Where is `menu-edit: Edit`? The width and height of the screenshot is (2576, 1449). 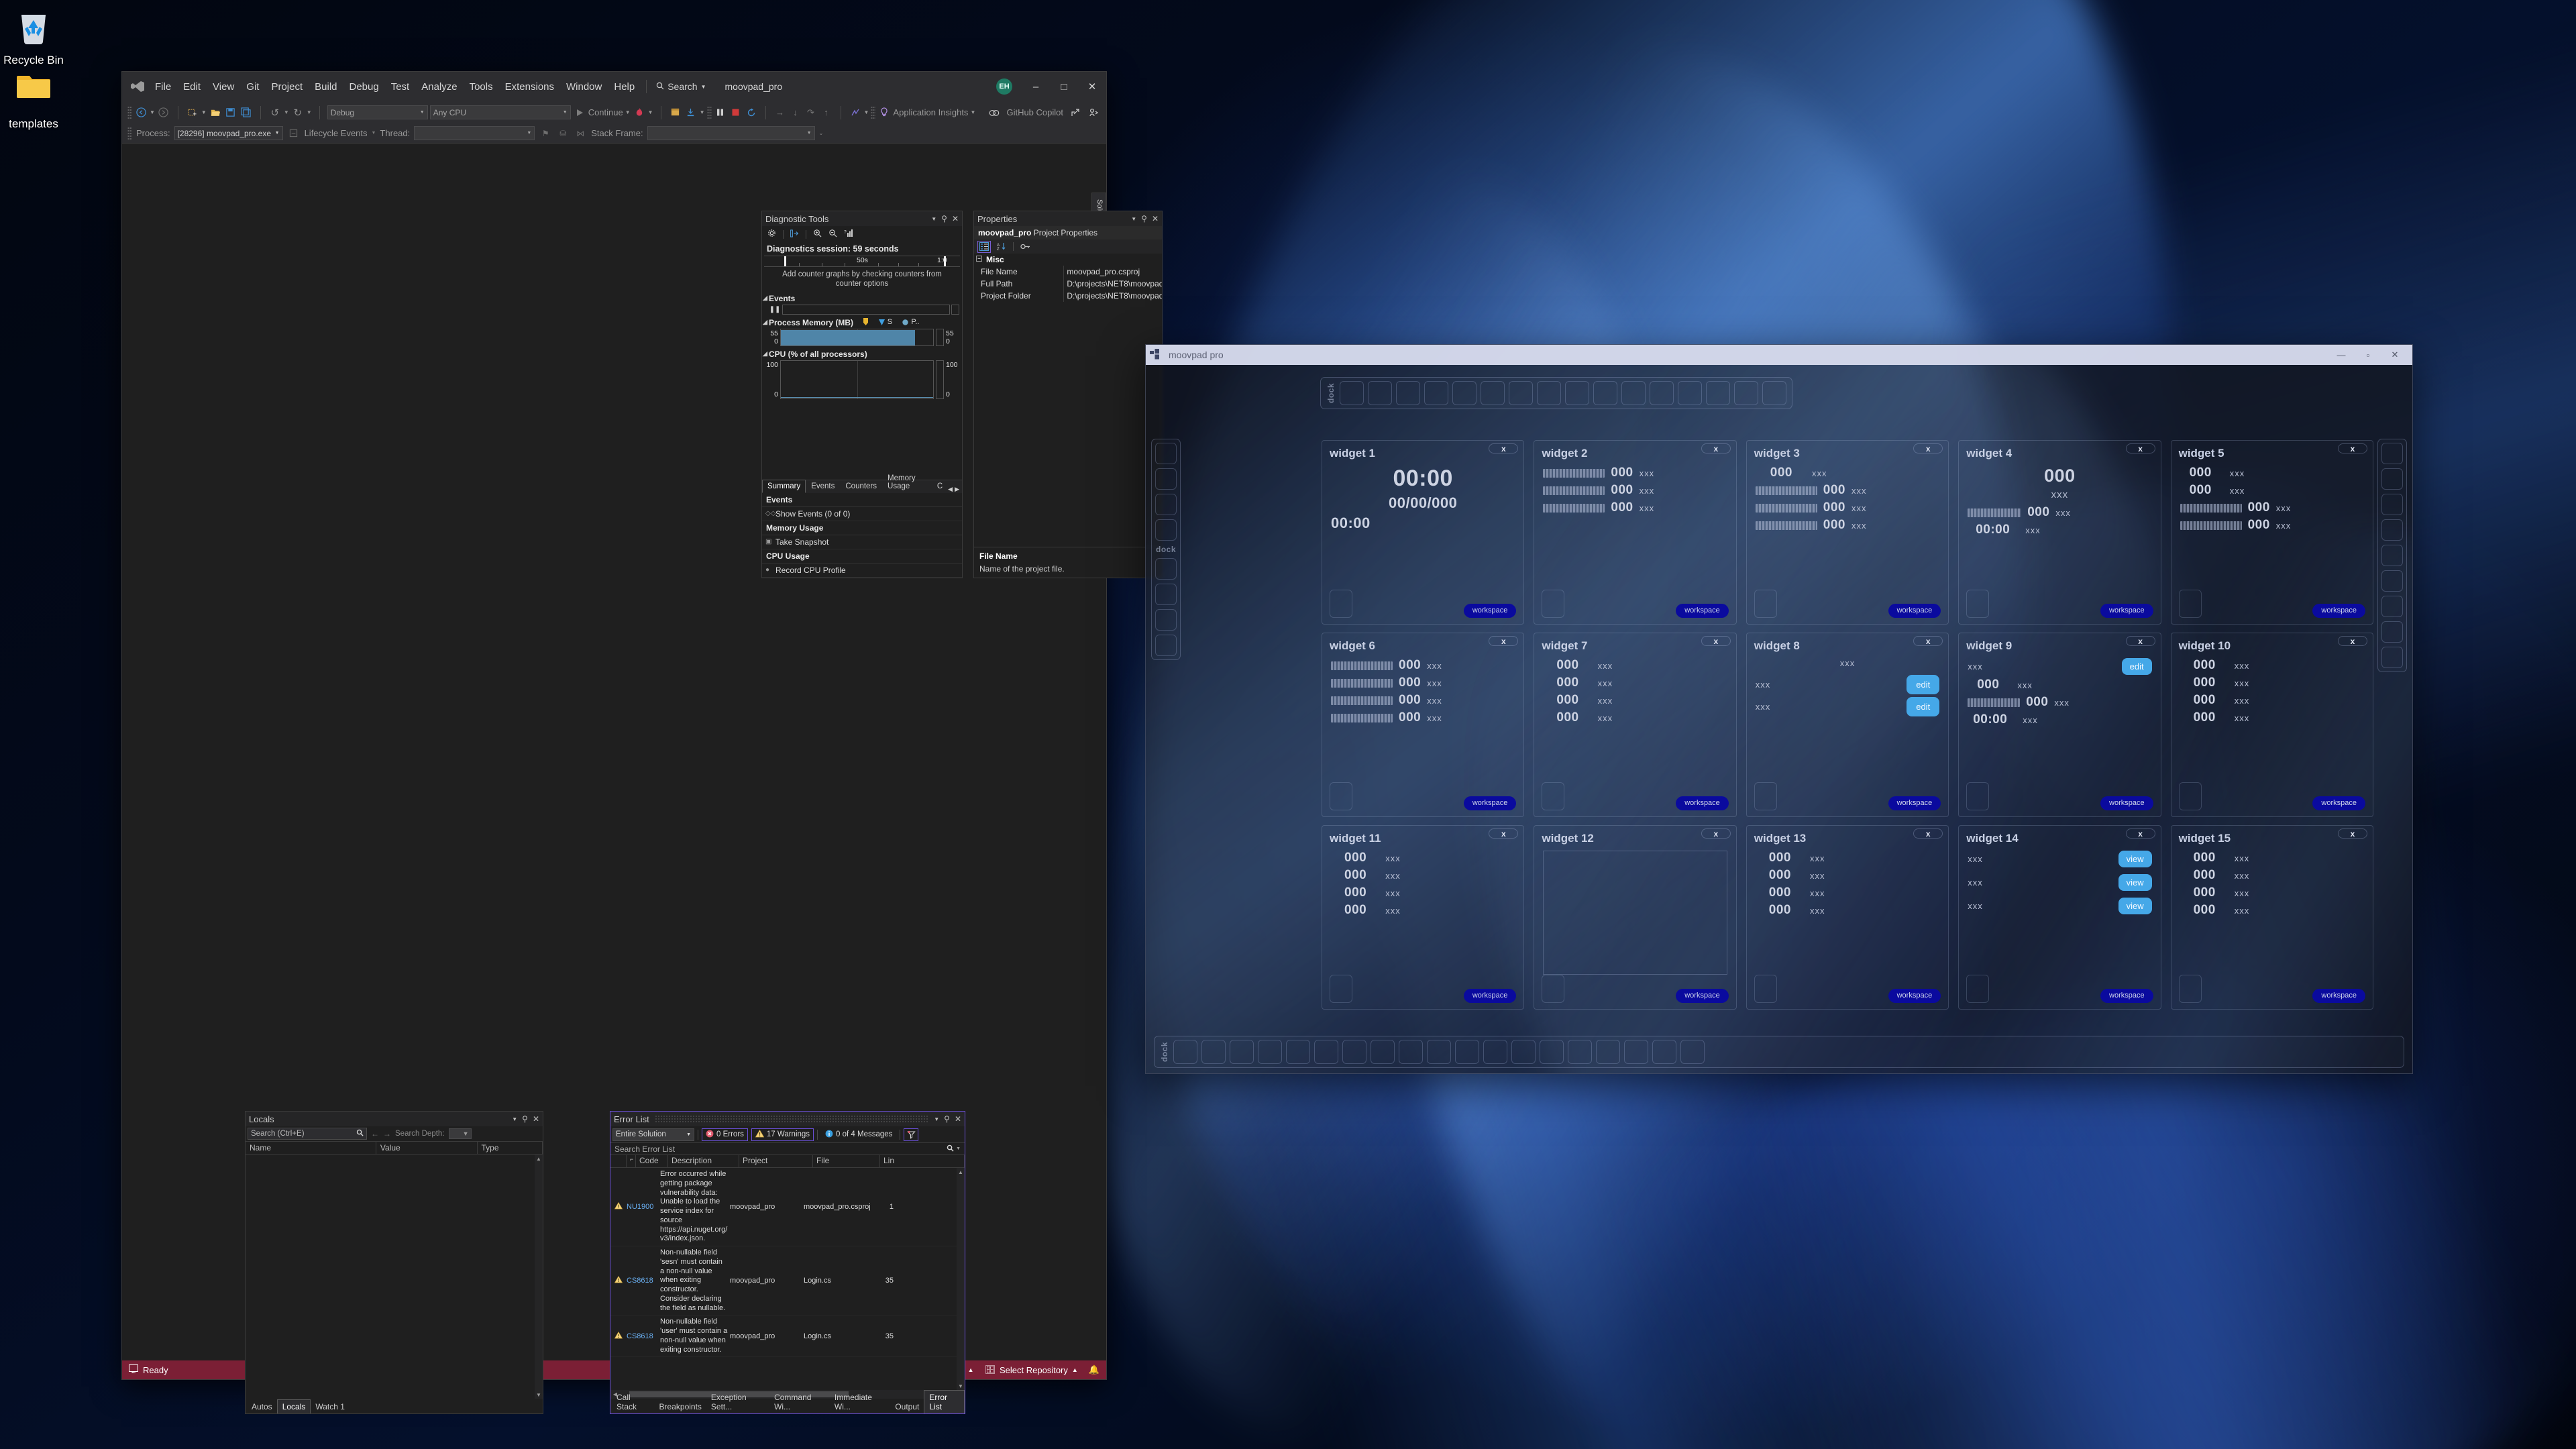 menu-edit: Edit is located at coordinates (192, 87).